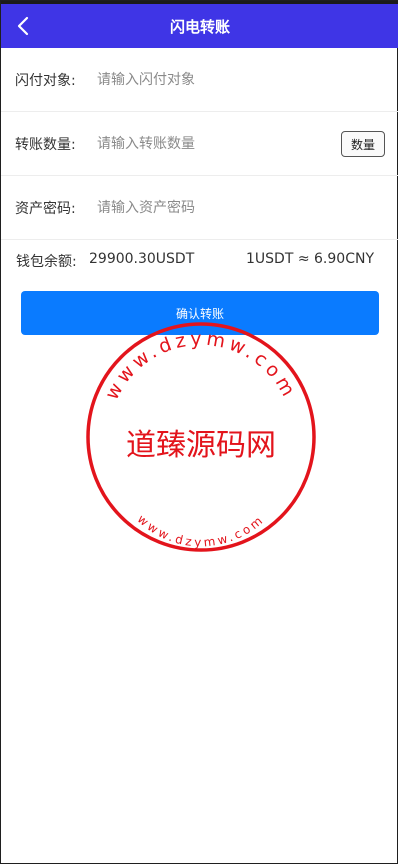 This screenshot has width=398, height=864. Describe the element at coordinates (310, 259) in the screenshot. I see `exchange-rate: 1USDT ≈ 6.90CNY` at that location.